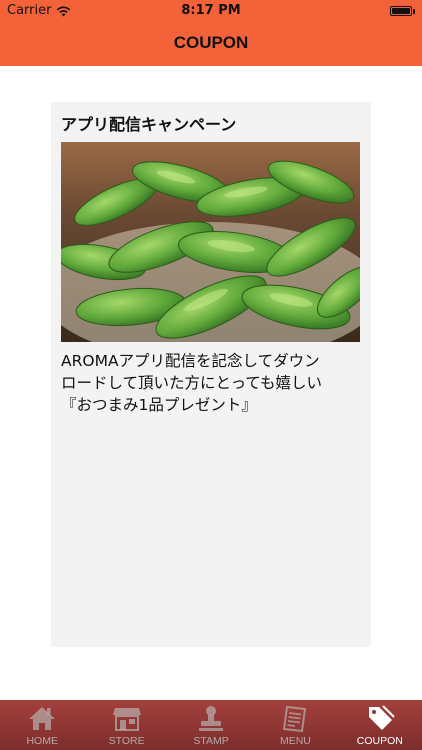  What do you see at coordinates (42, 718) in the screenshot?
I see `home-icon` at bounding box center [42, 718].